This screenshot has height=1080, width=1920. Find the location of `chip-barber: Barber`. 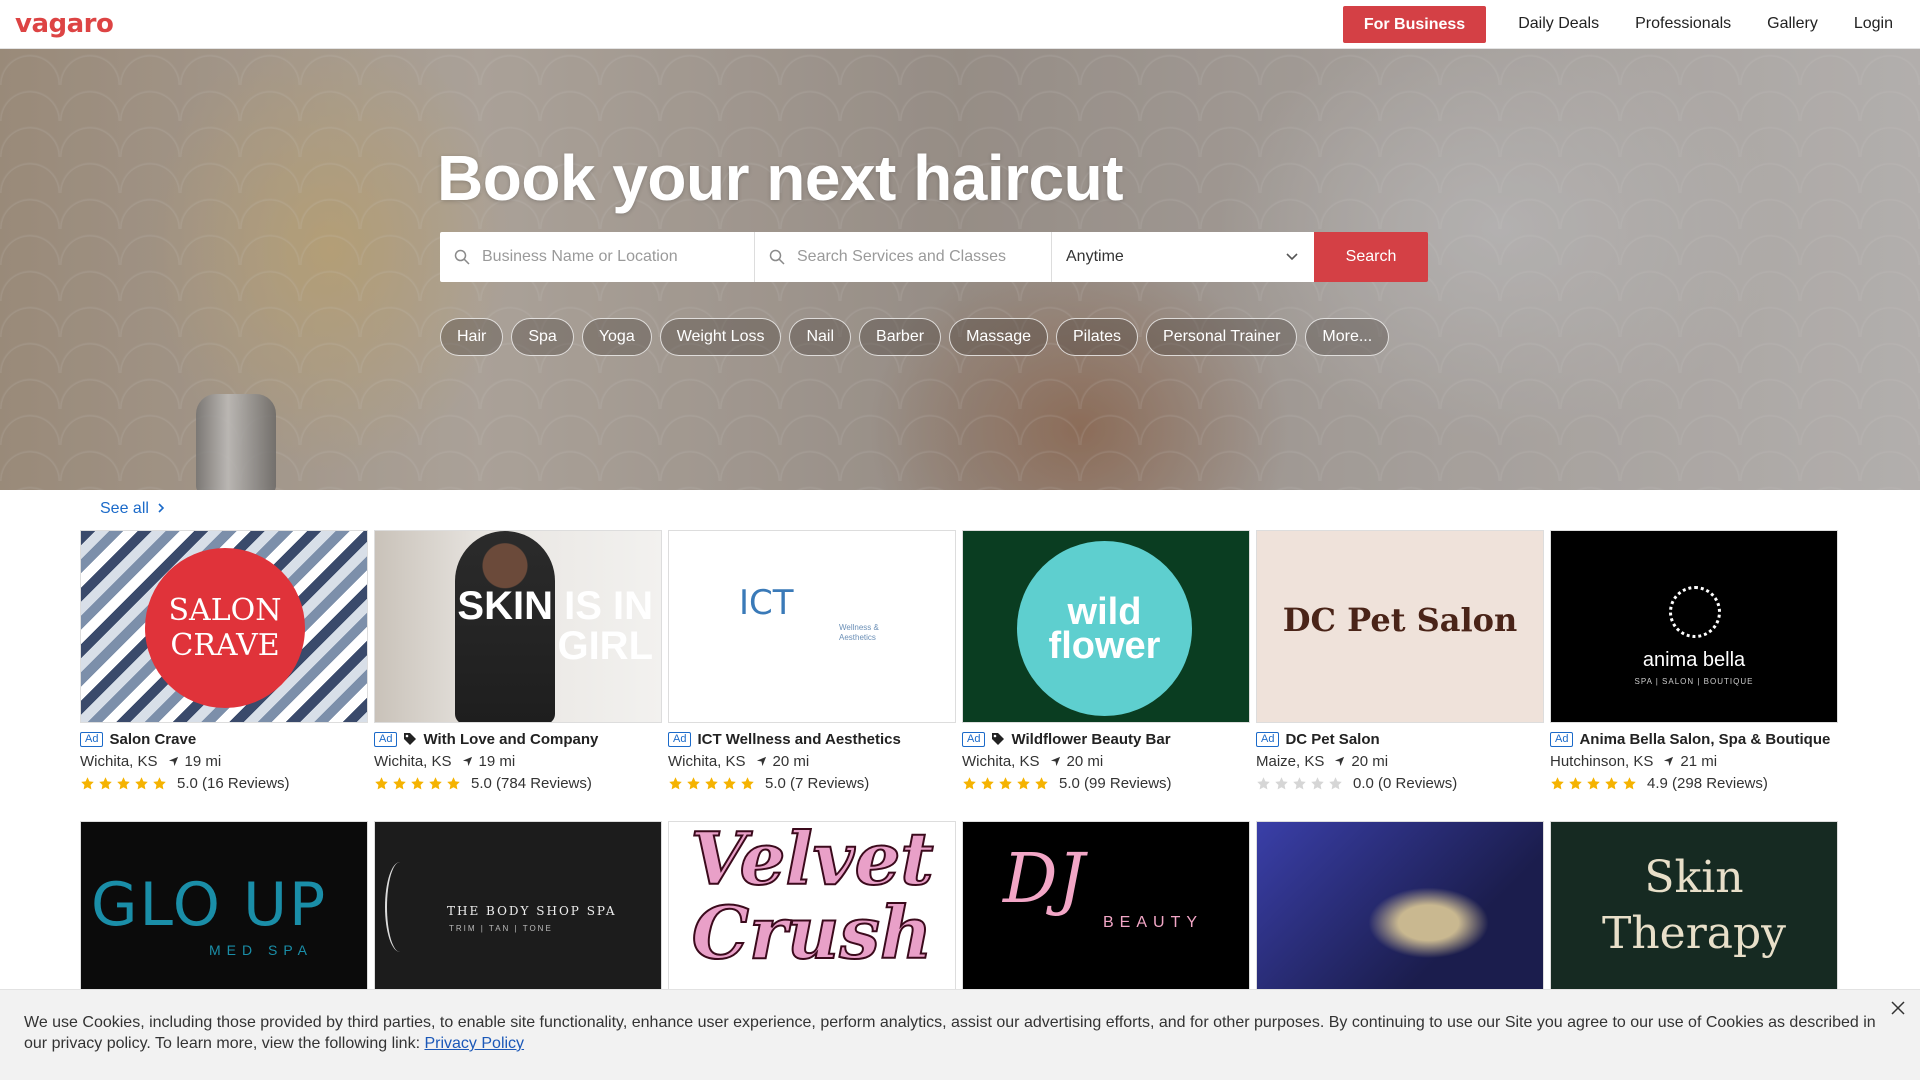

chip-barber: Barber is located at coordinates (900, 337).